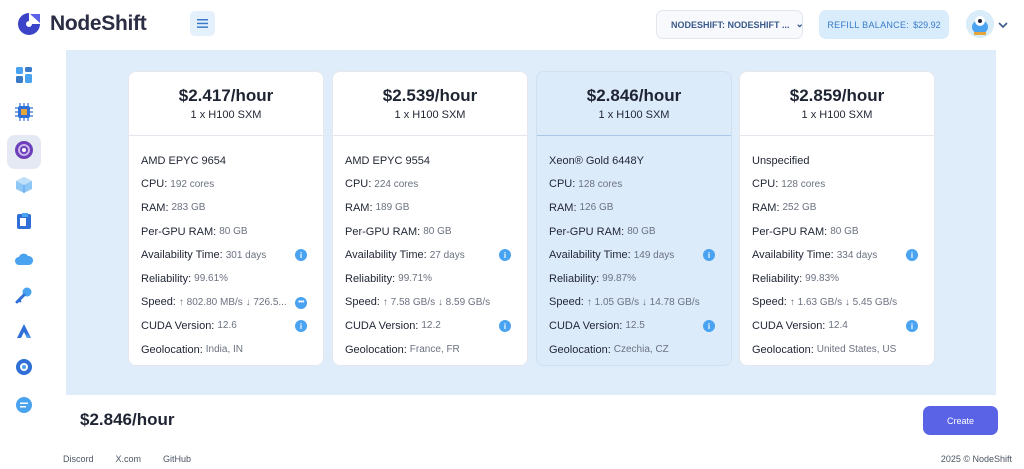 The image size is (1024, 469). What do you see at coordinates (777, 278) in the screenshot?
I see `spec-label: Reliability:` at bounding box center [777, 278].